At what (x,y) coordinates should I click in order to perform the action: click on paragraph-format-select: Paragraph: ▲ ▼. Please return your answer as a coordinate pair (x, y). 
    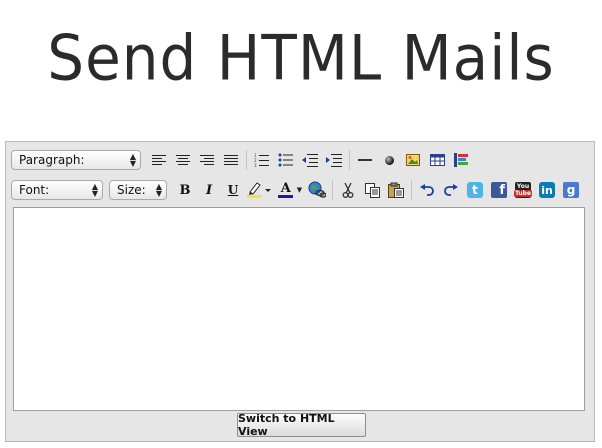
    Looking at the image, I should click on (76, 160).